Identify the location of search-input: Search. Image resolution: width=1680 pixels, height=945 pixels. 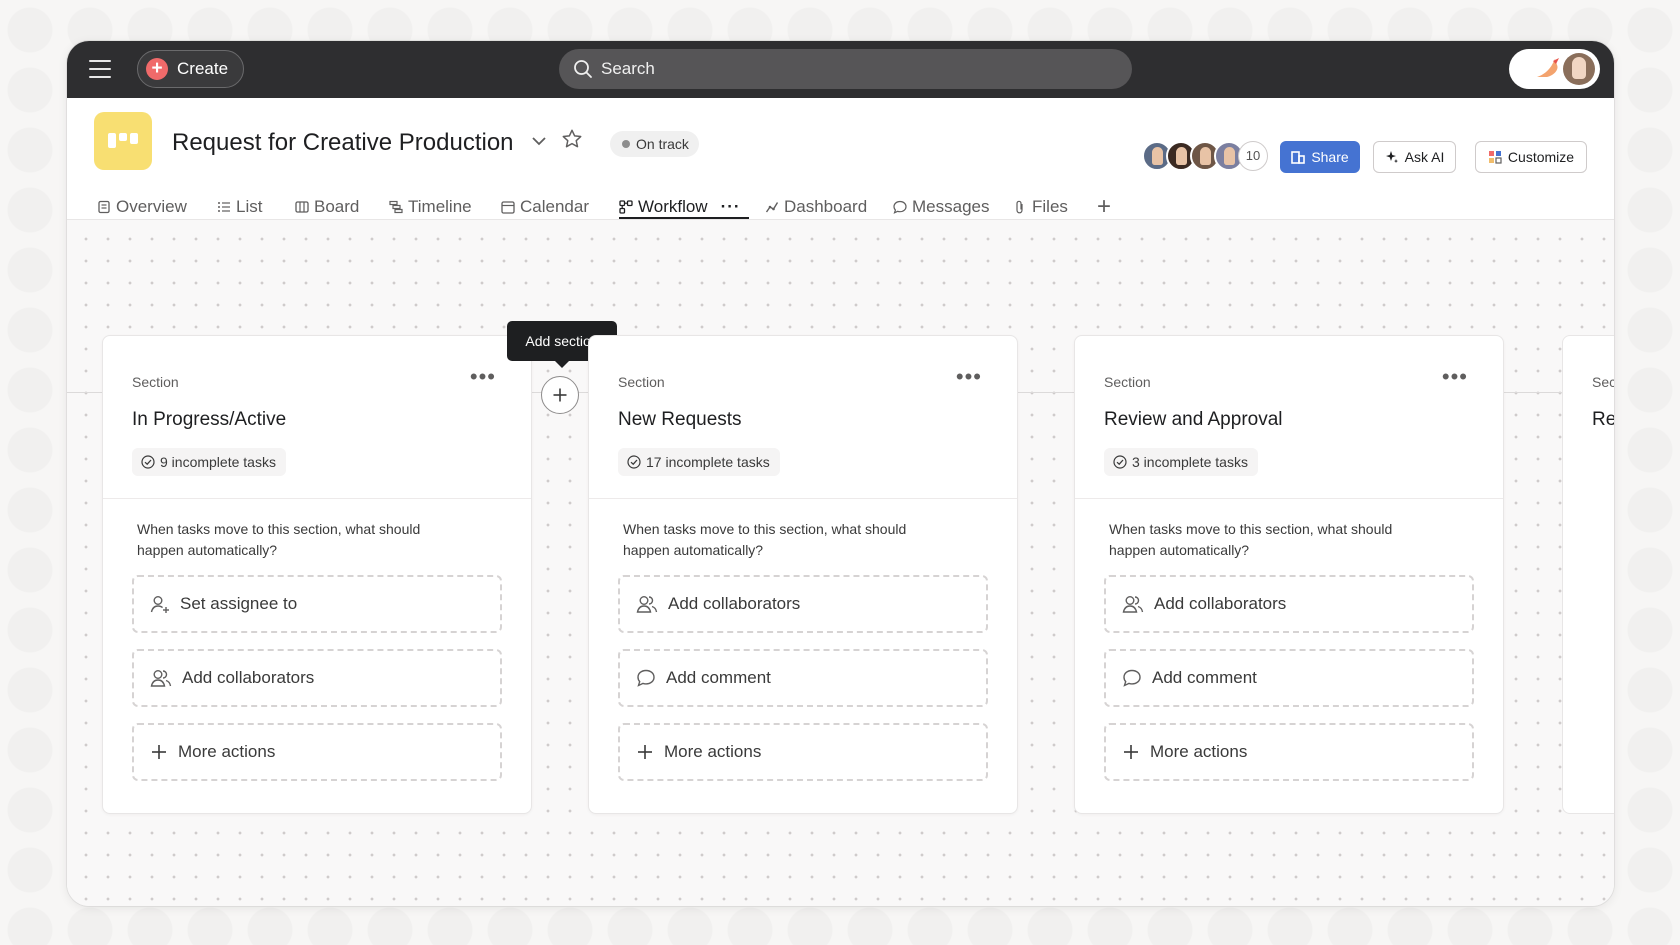
(845, 69).